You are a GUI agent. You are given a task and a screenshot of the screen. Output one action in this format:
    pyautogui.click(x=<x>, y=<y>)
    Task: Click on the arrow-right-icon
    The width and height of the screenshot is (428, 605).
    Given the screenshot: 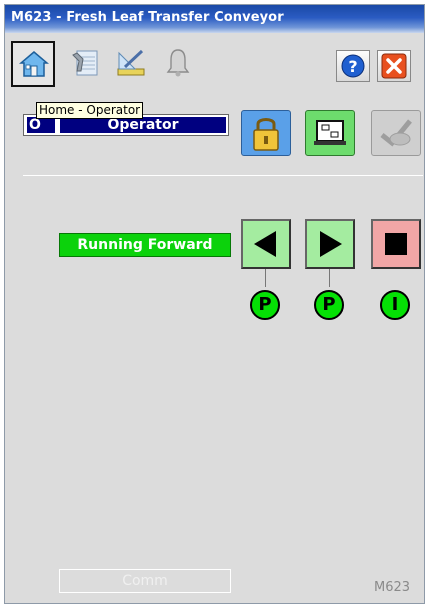 What is the action you would take?
    pyautogui.click(x=331, y=244)
    